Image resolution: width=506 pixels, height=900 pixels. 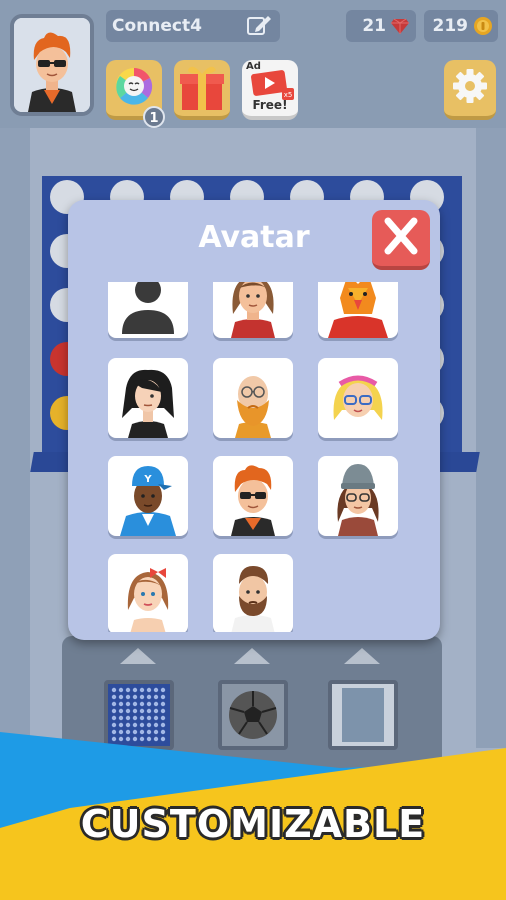 What do you see at coordinates (154, 117) in the screenshot?
I see `notification-badge: 1` at bounding box center [154, 117].